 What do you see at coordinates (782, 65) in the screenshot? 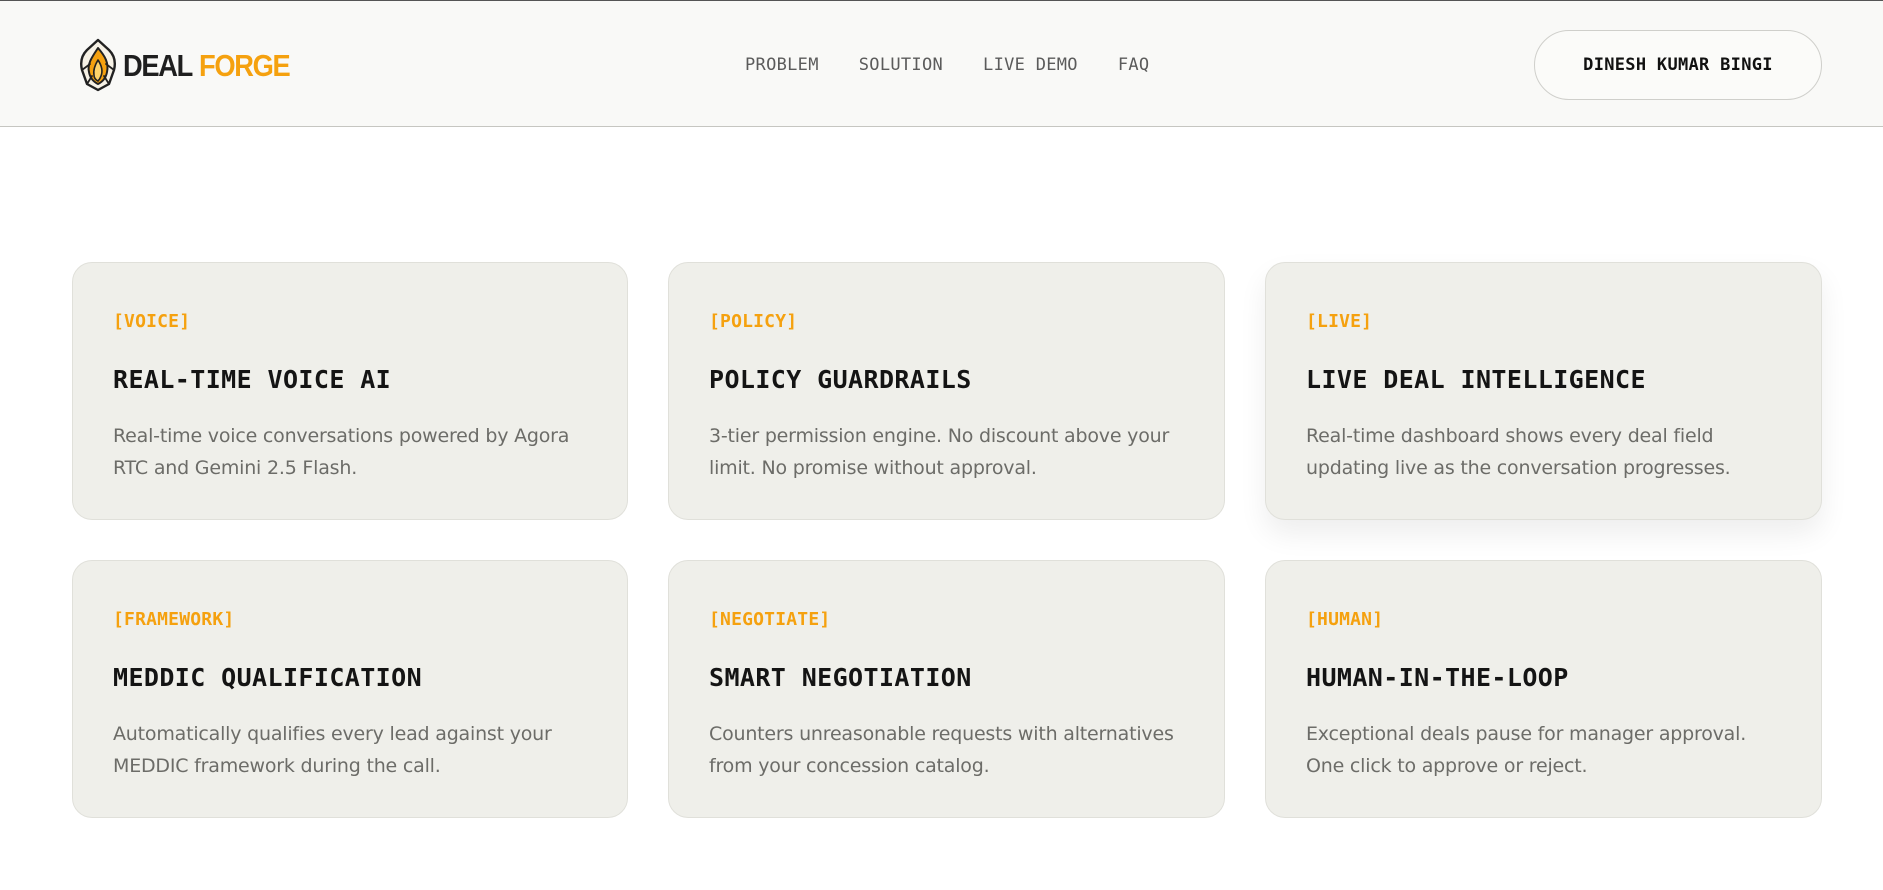
I see `nav-link-problem: PROBLEM` at bounding box center [782, 65].